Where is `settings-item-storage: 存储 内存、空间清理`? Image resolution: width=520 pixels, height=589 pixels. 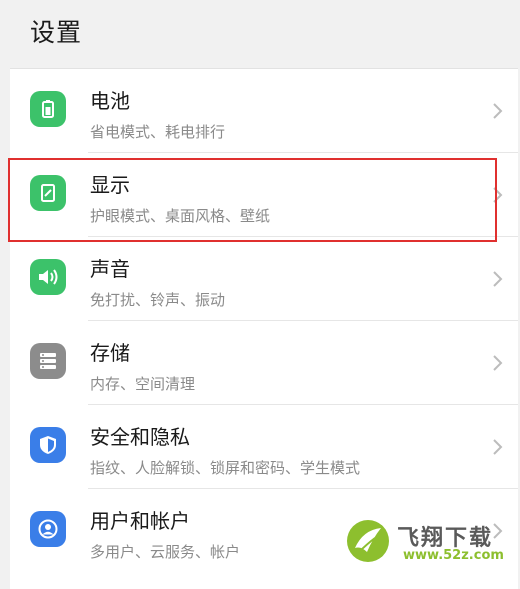
settings-item-storage: 存储 内存、空间清理 is located at coordinates (264, 363).